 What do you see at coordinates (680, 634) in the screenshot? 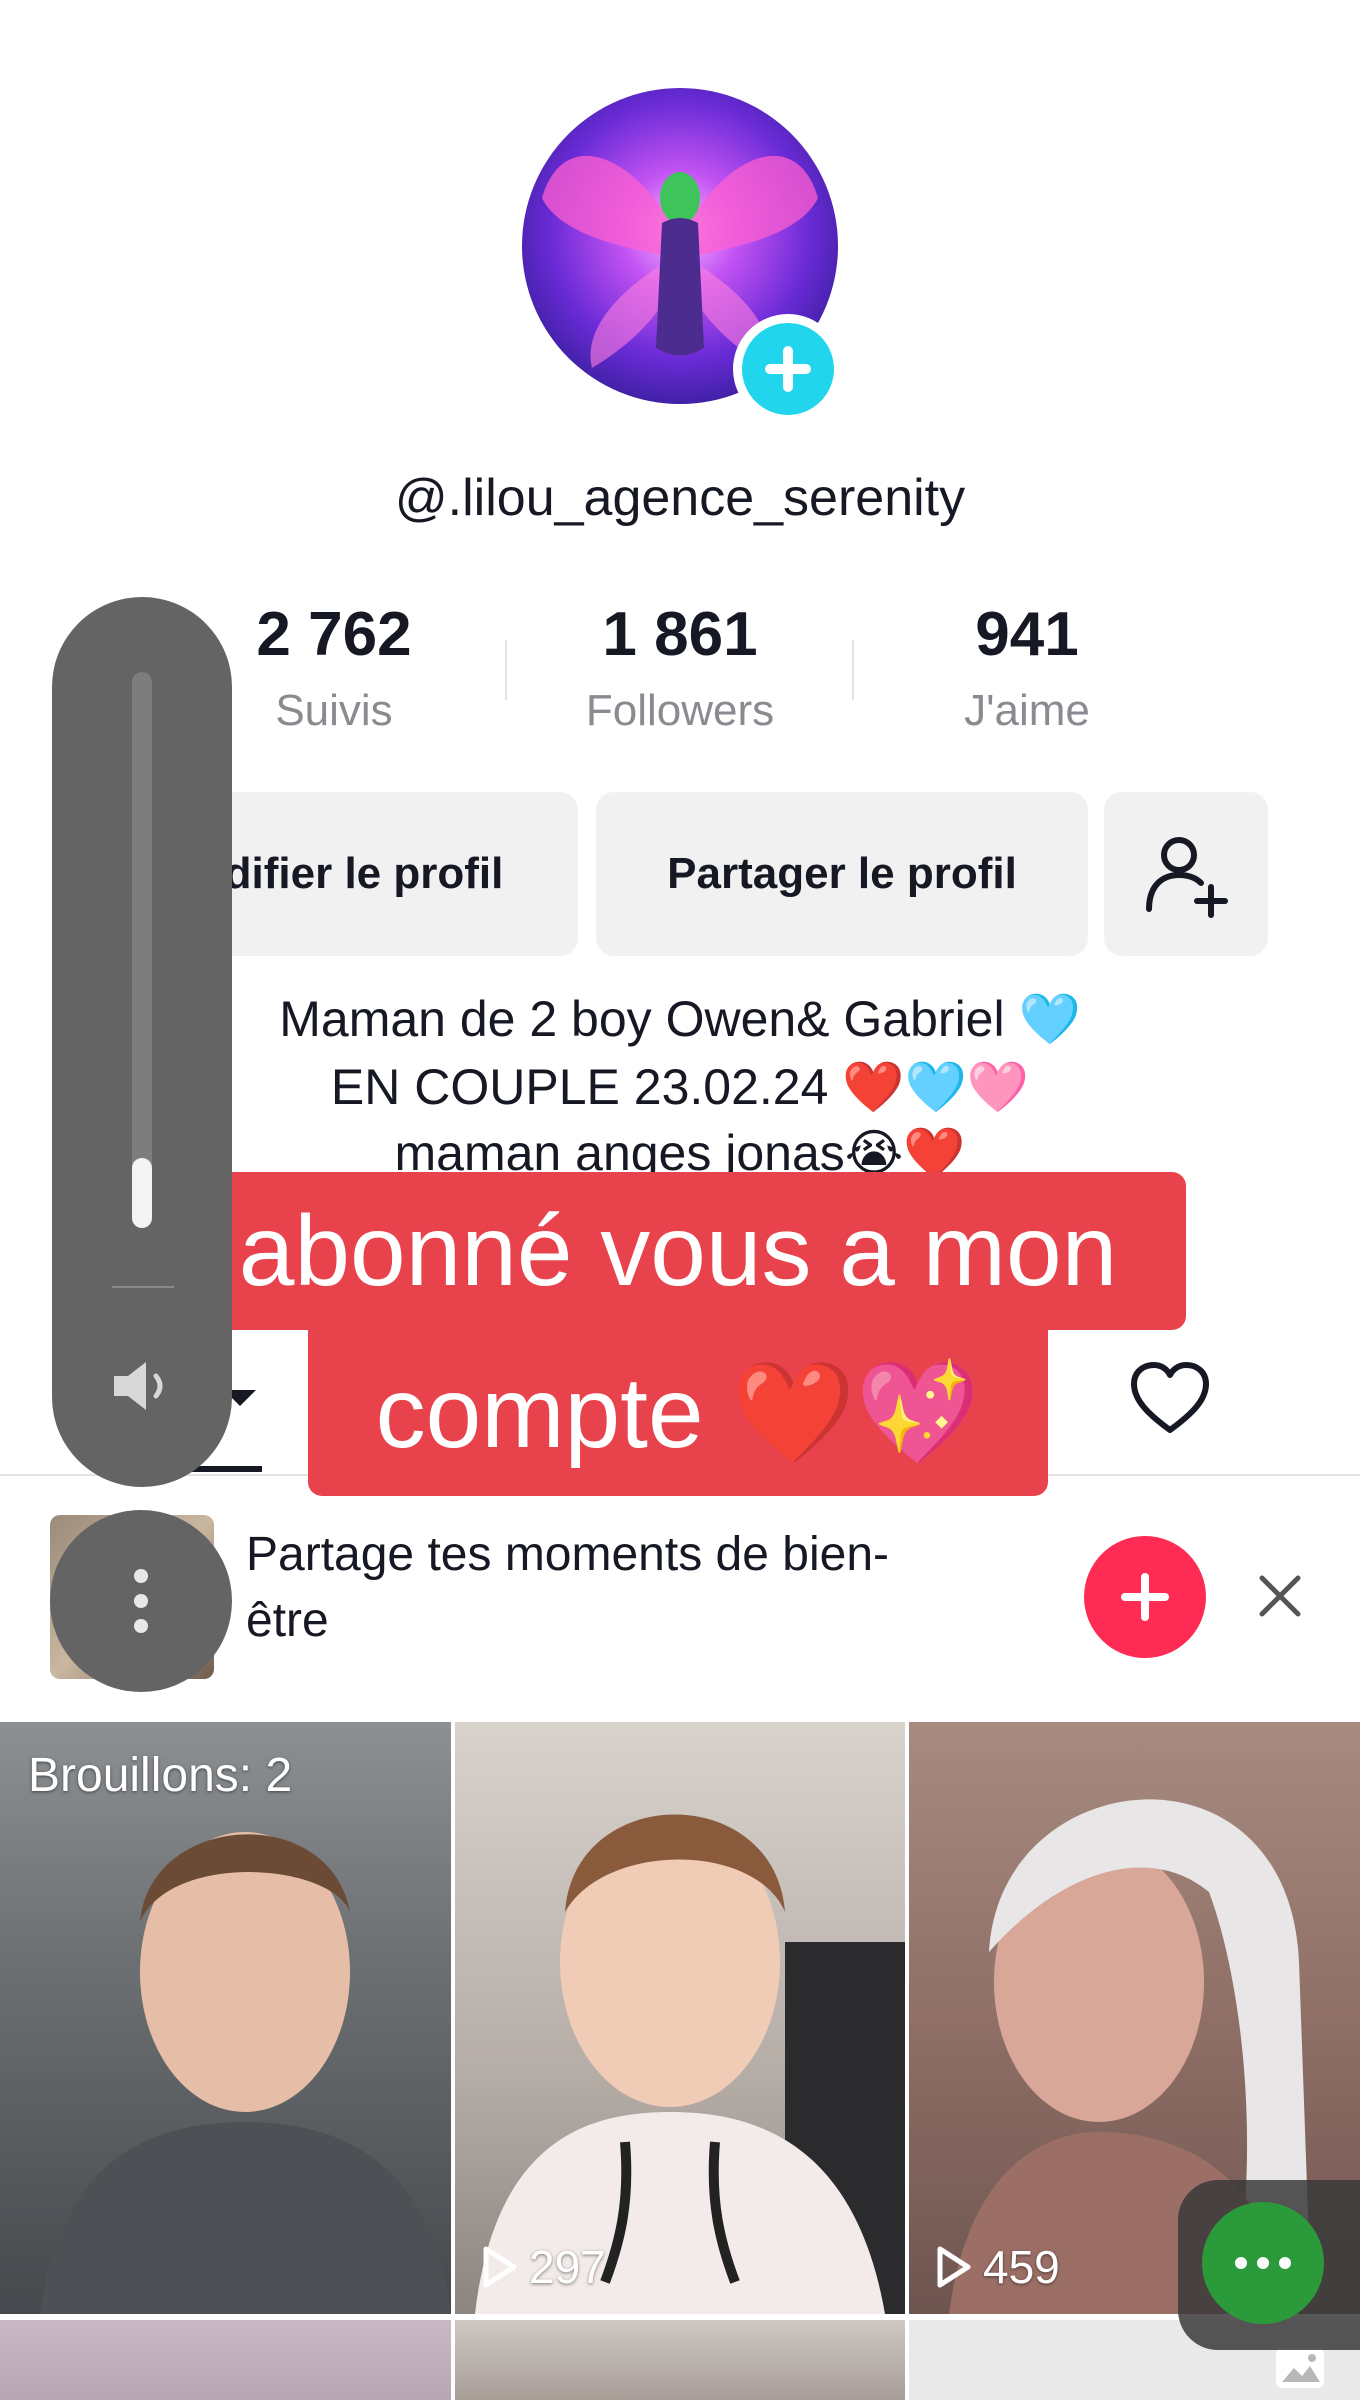
I see `stat-followers-value: 1 861` at bounding box center [680, 634].